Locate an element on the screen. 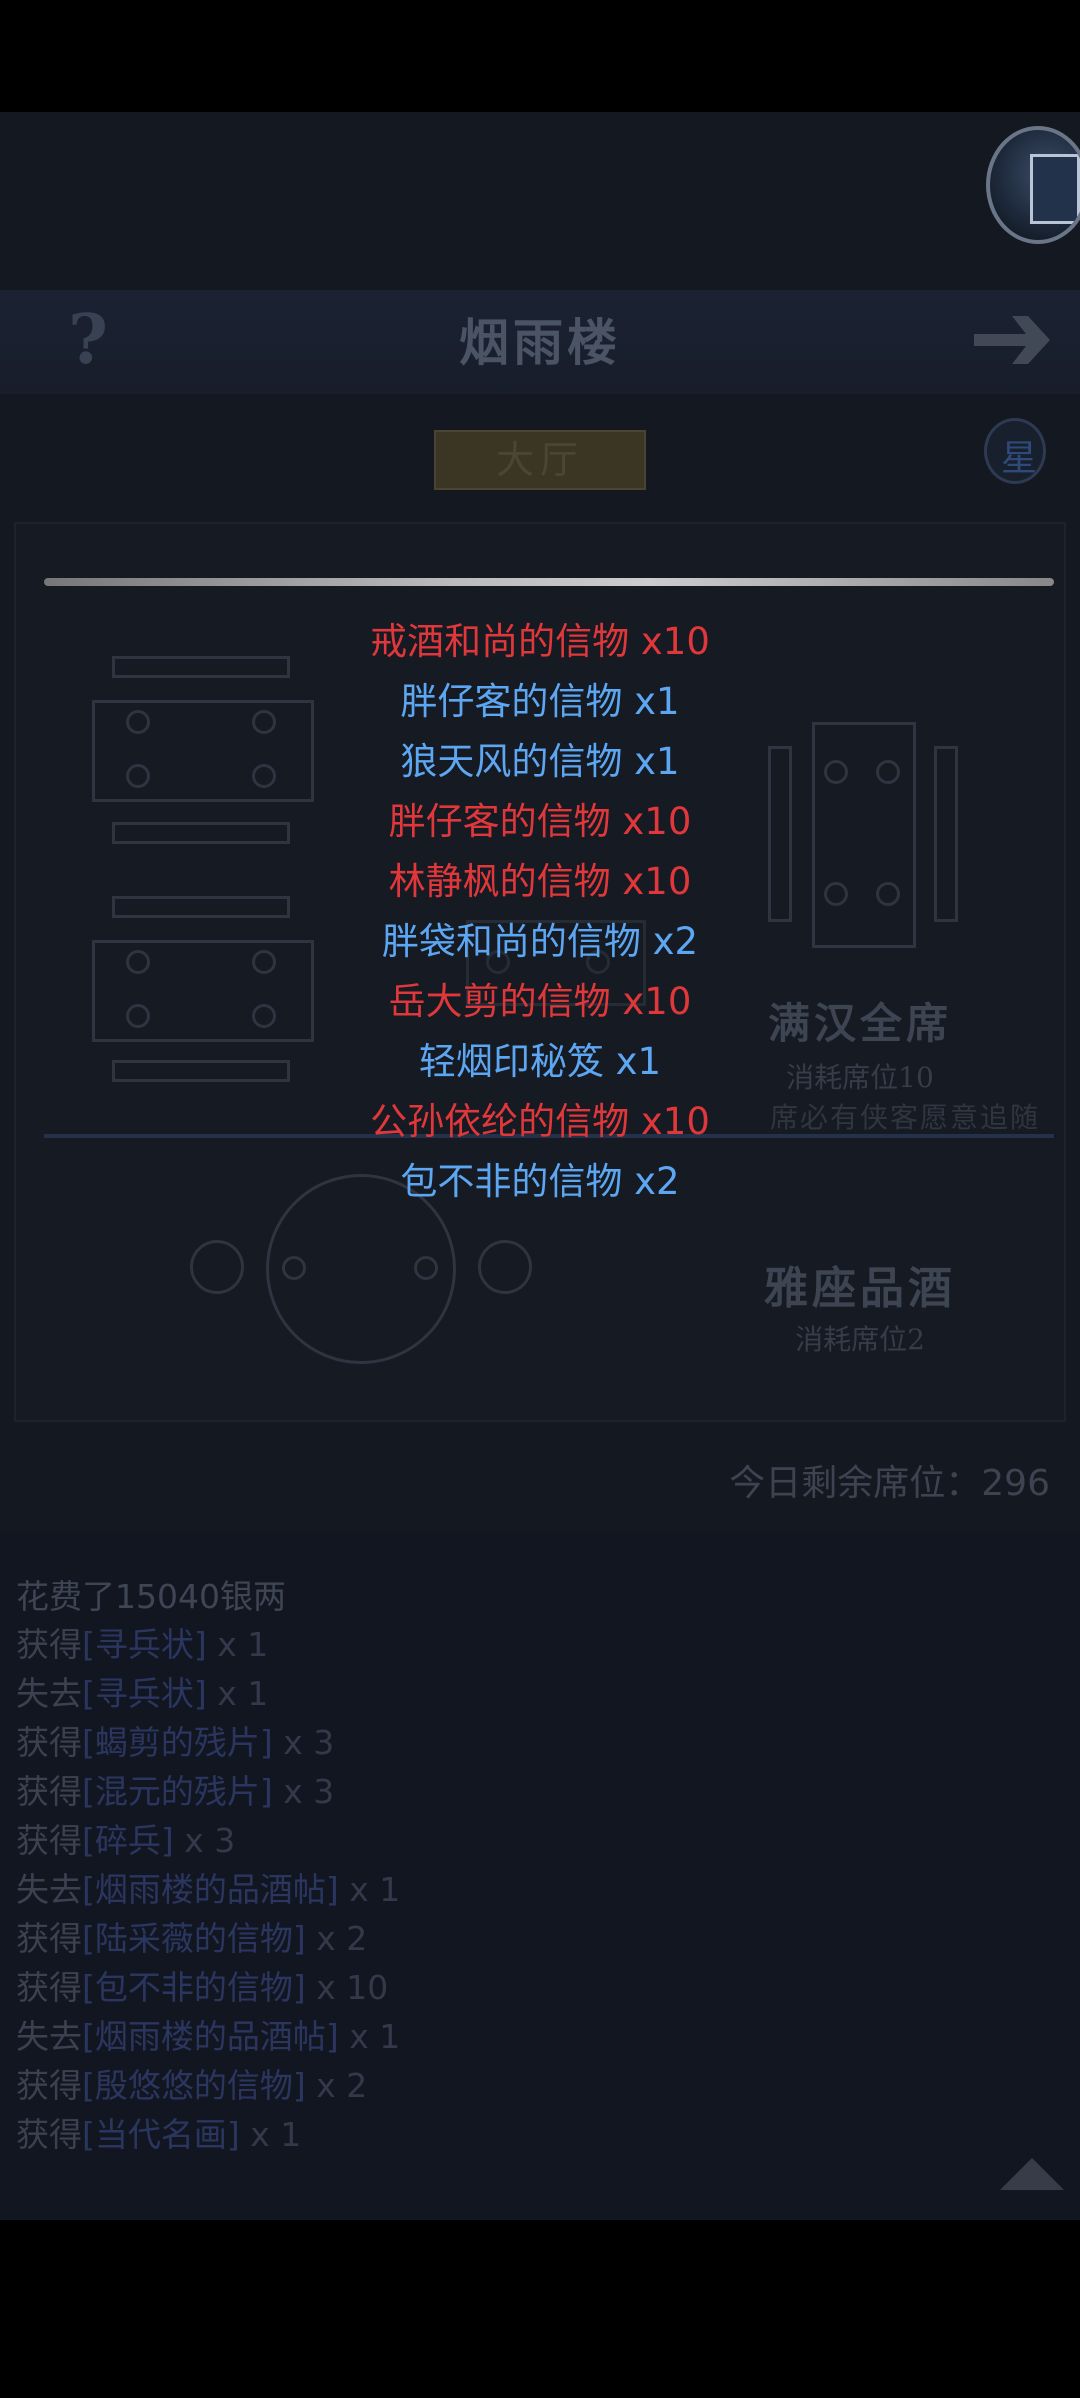 This screenshot has height=2398, width=1080. log-entry: 获得[蝎剪的残片] x 3 is located at coordinates (175, 1743).